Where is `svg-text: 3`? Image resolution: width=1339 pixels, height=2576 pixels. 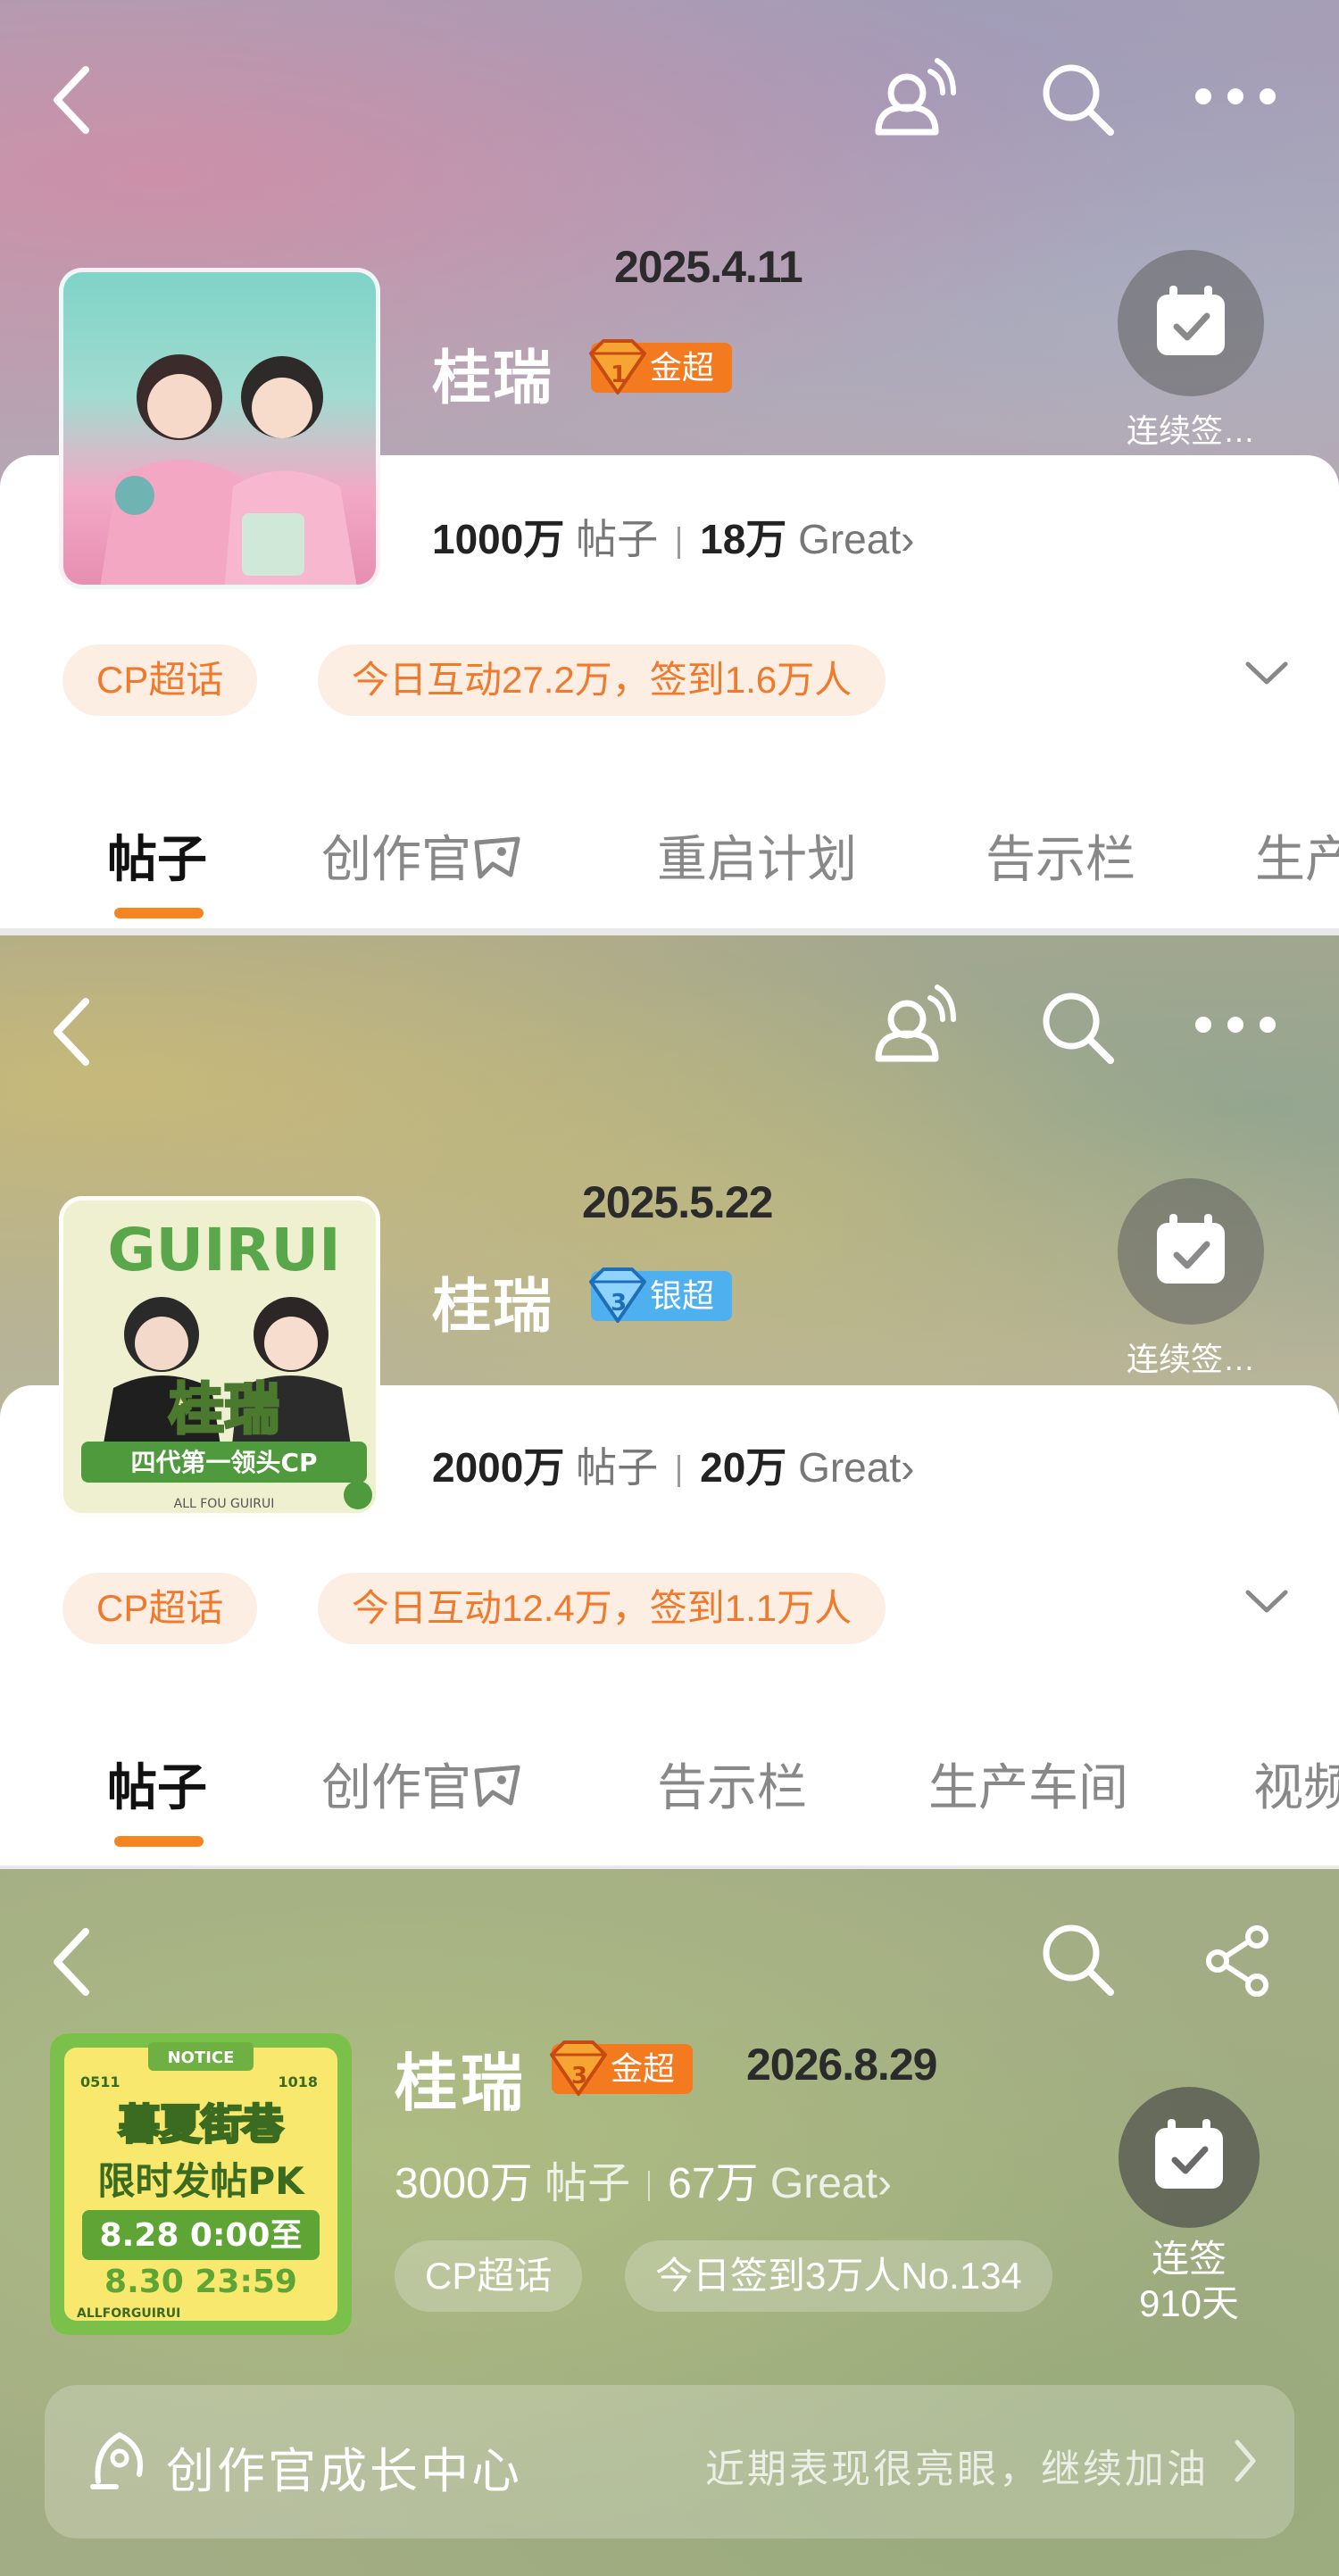
svg-text: 3 is located at coordinates (619, 1303).